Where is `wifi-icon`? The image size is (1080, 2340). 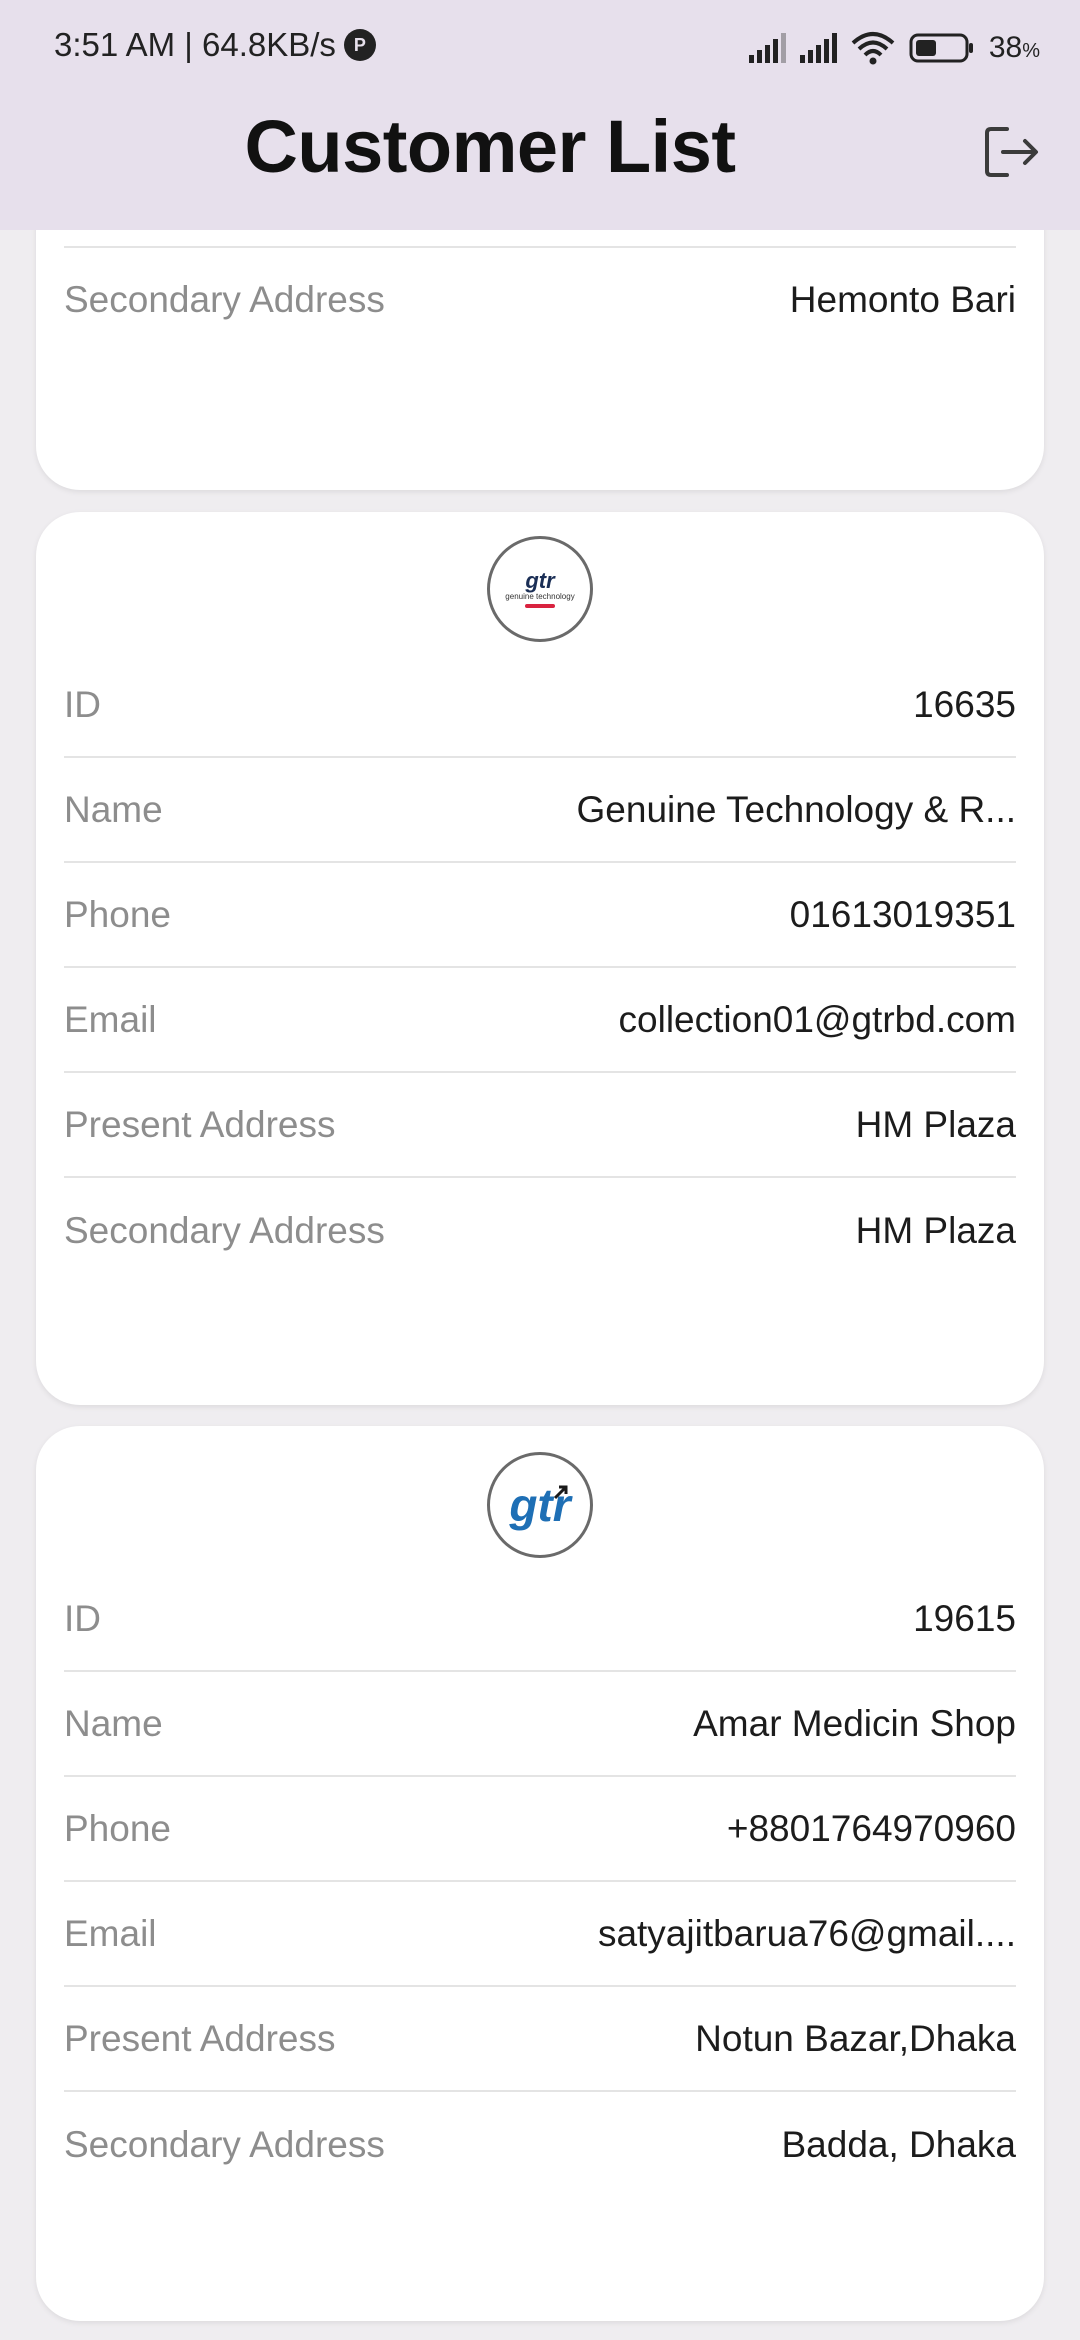
wifi-icon is located at coordinates (873, 48).